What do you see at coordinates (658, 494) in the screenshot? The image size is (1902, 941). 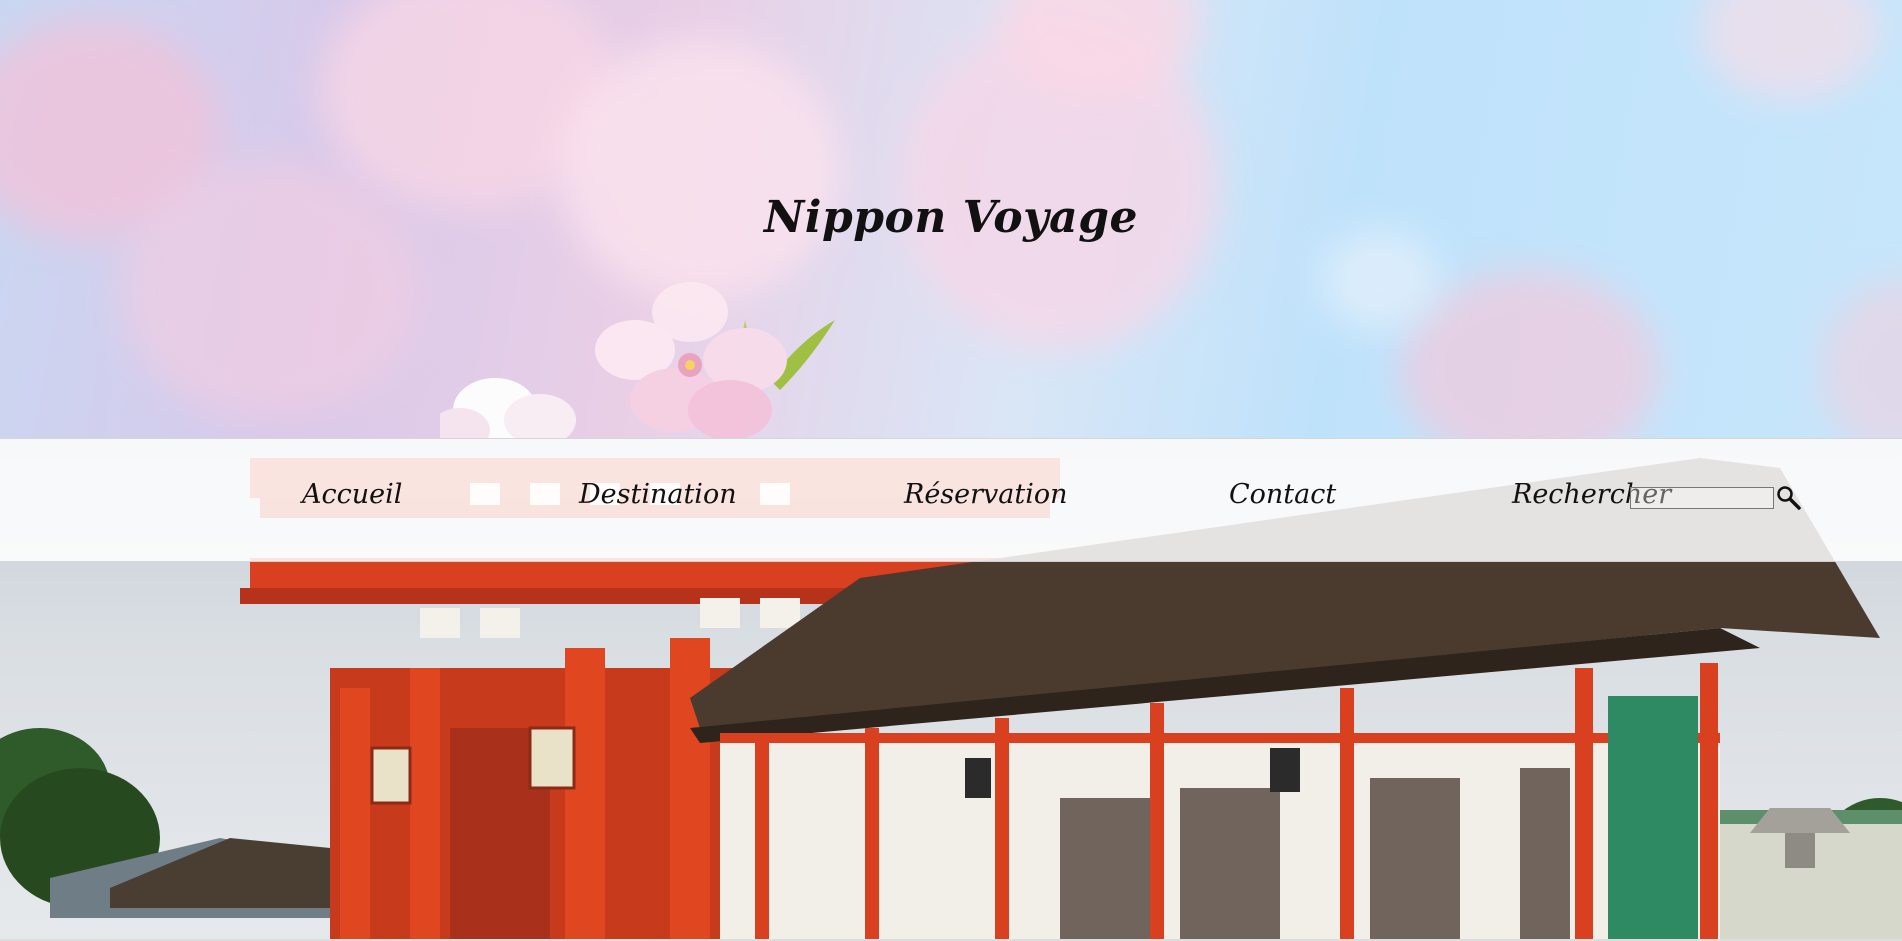 I see `nav-link-destination: Destination` at bounding box center [658, 494].